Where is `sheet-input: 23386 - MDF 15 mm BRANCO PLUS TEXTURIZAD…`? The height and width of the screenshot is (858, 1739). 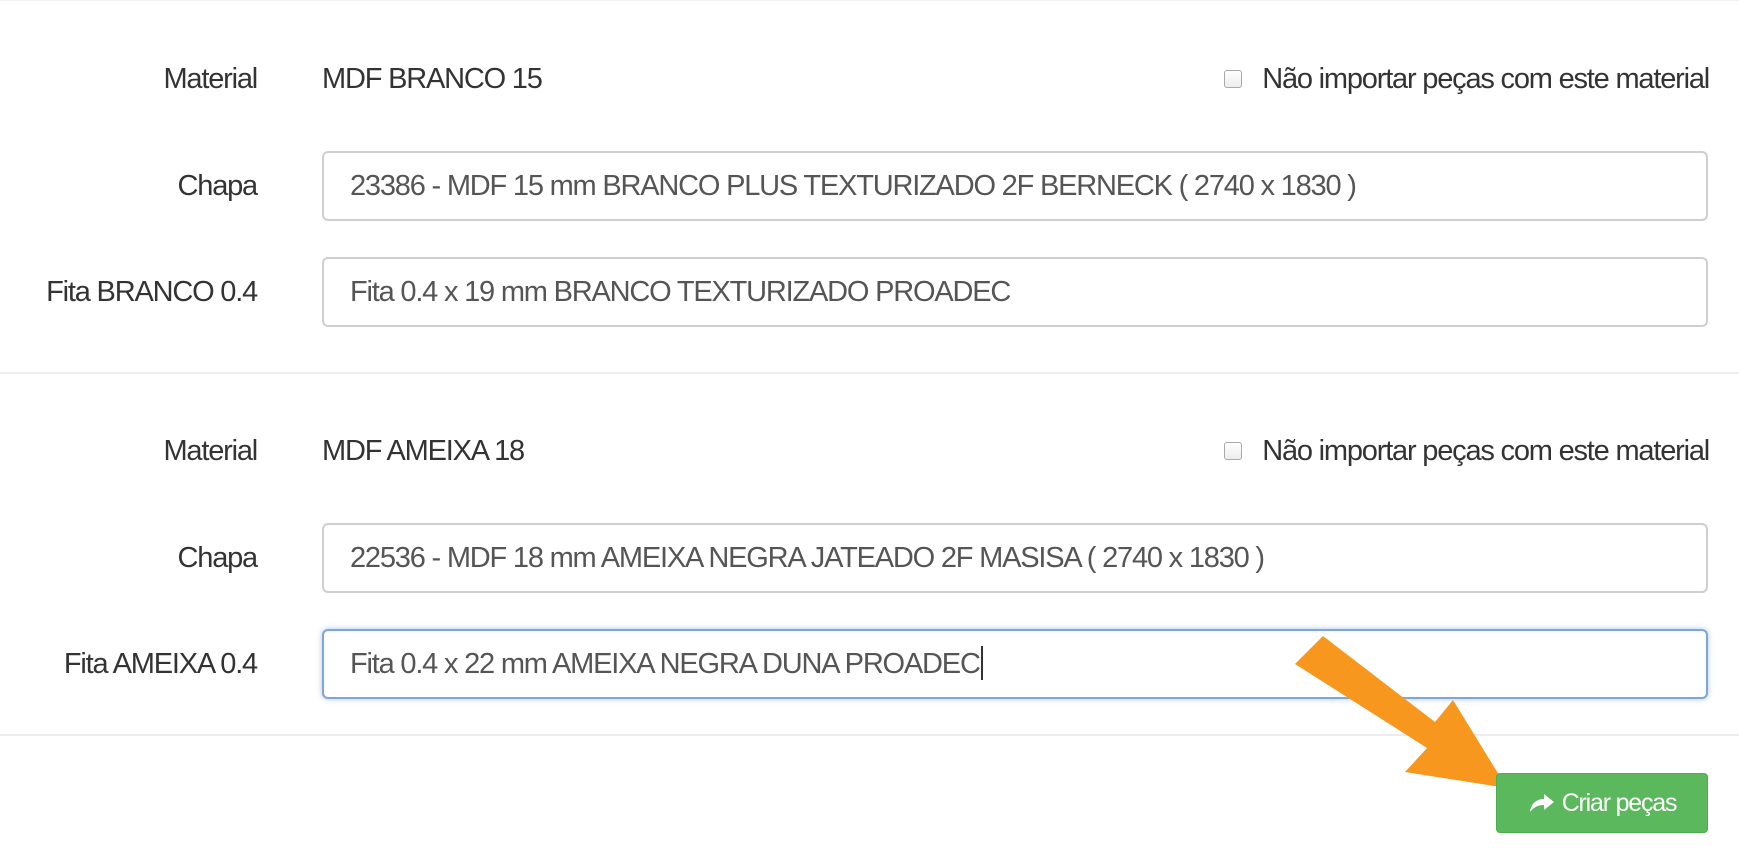 sheet-input: 23386 - MDF 15 mm BRANCO PLUS TEXTURIZAD… is located at coordinates (1015, 186).